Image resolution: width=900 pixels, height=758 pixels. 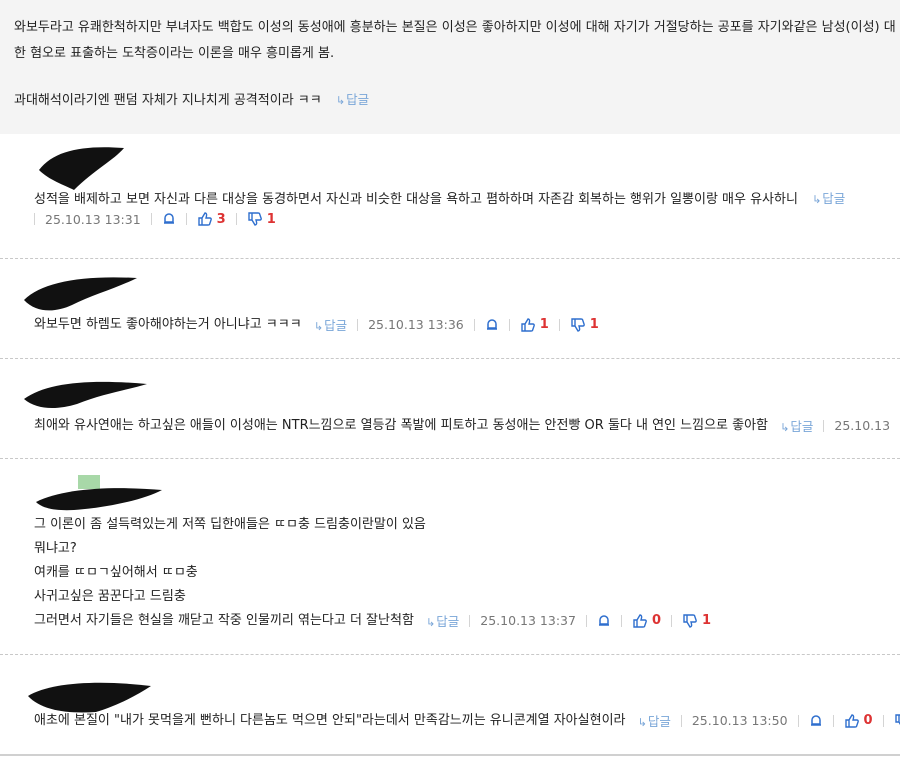 I want to click on comment-line: 여캐를 ㄸㅁㄱ싶어해서 ㄸㅁ충, so click(x=116, y=572).